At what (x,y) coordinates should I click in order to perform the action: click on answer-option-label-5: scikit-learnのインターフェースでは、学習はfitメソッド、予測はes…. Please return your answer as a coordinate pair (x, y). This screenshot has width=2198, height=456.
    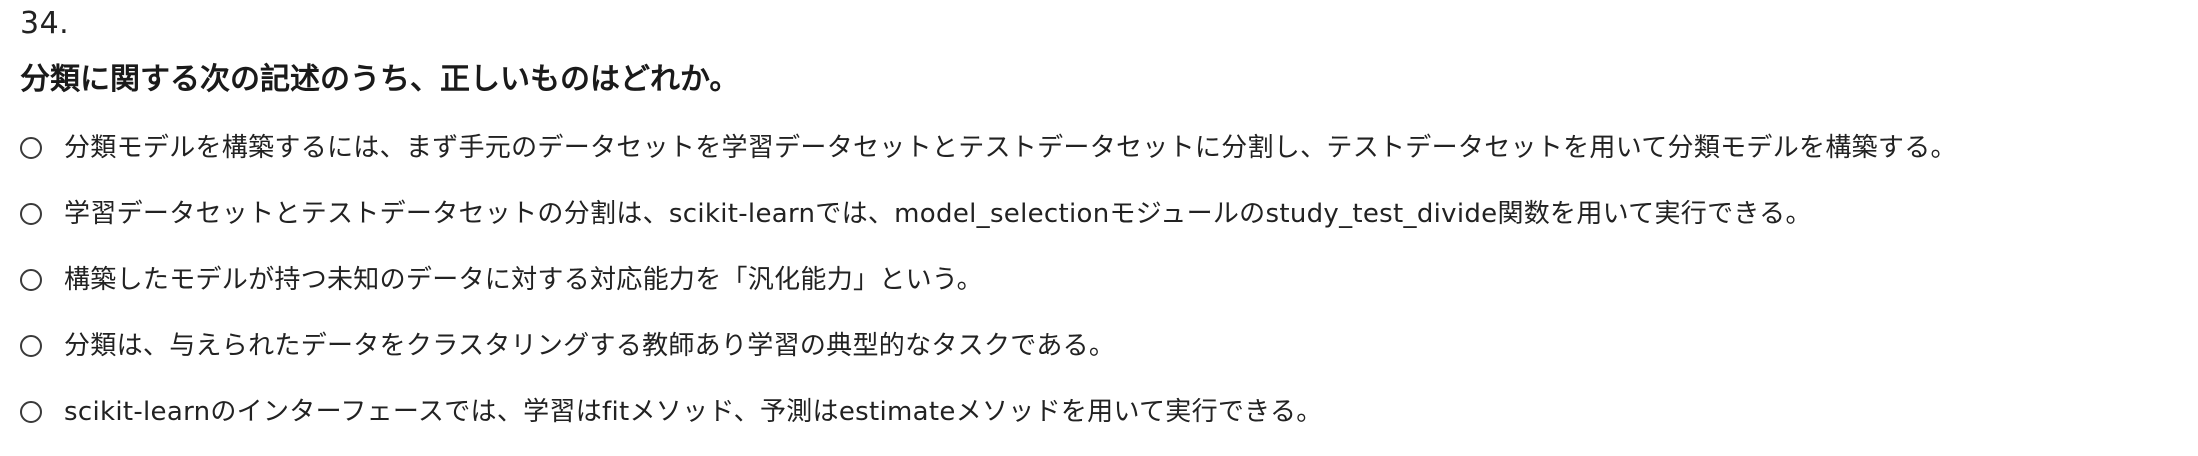
    Looking at the image, I should click on (693, 412).